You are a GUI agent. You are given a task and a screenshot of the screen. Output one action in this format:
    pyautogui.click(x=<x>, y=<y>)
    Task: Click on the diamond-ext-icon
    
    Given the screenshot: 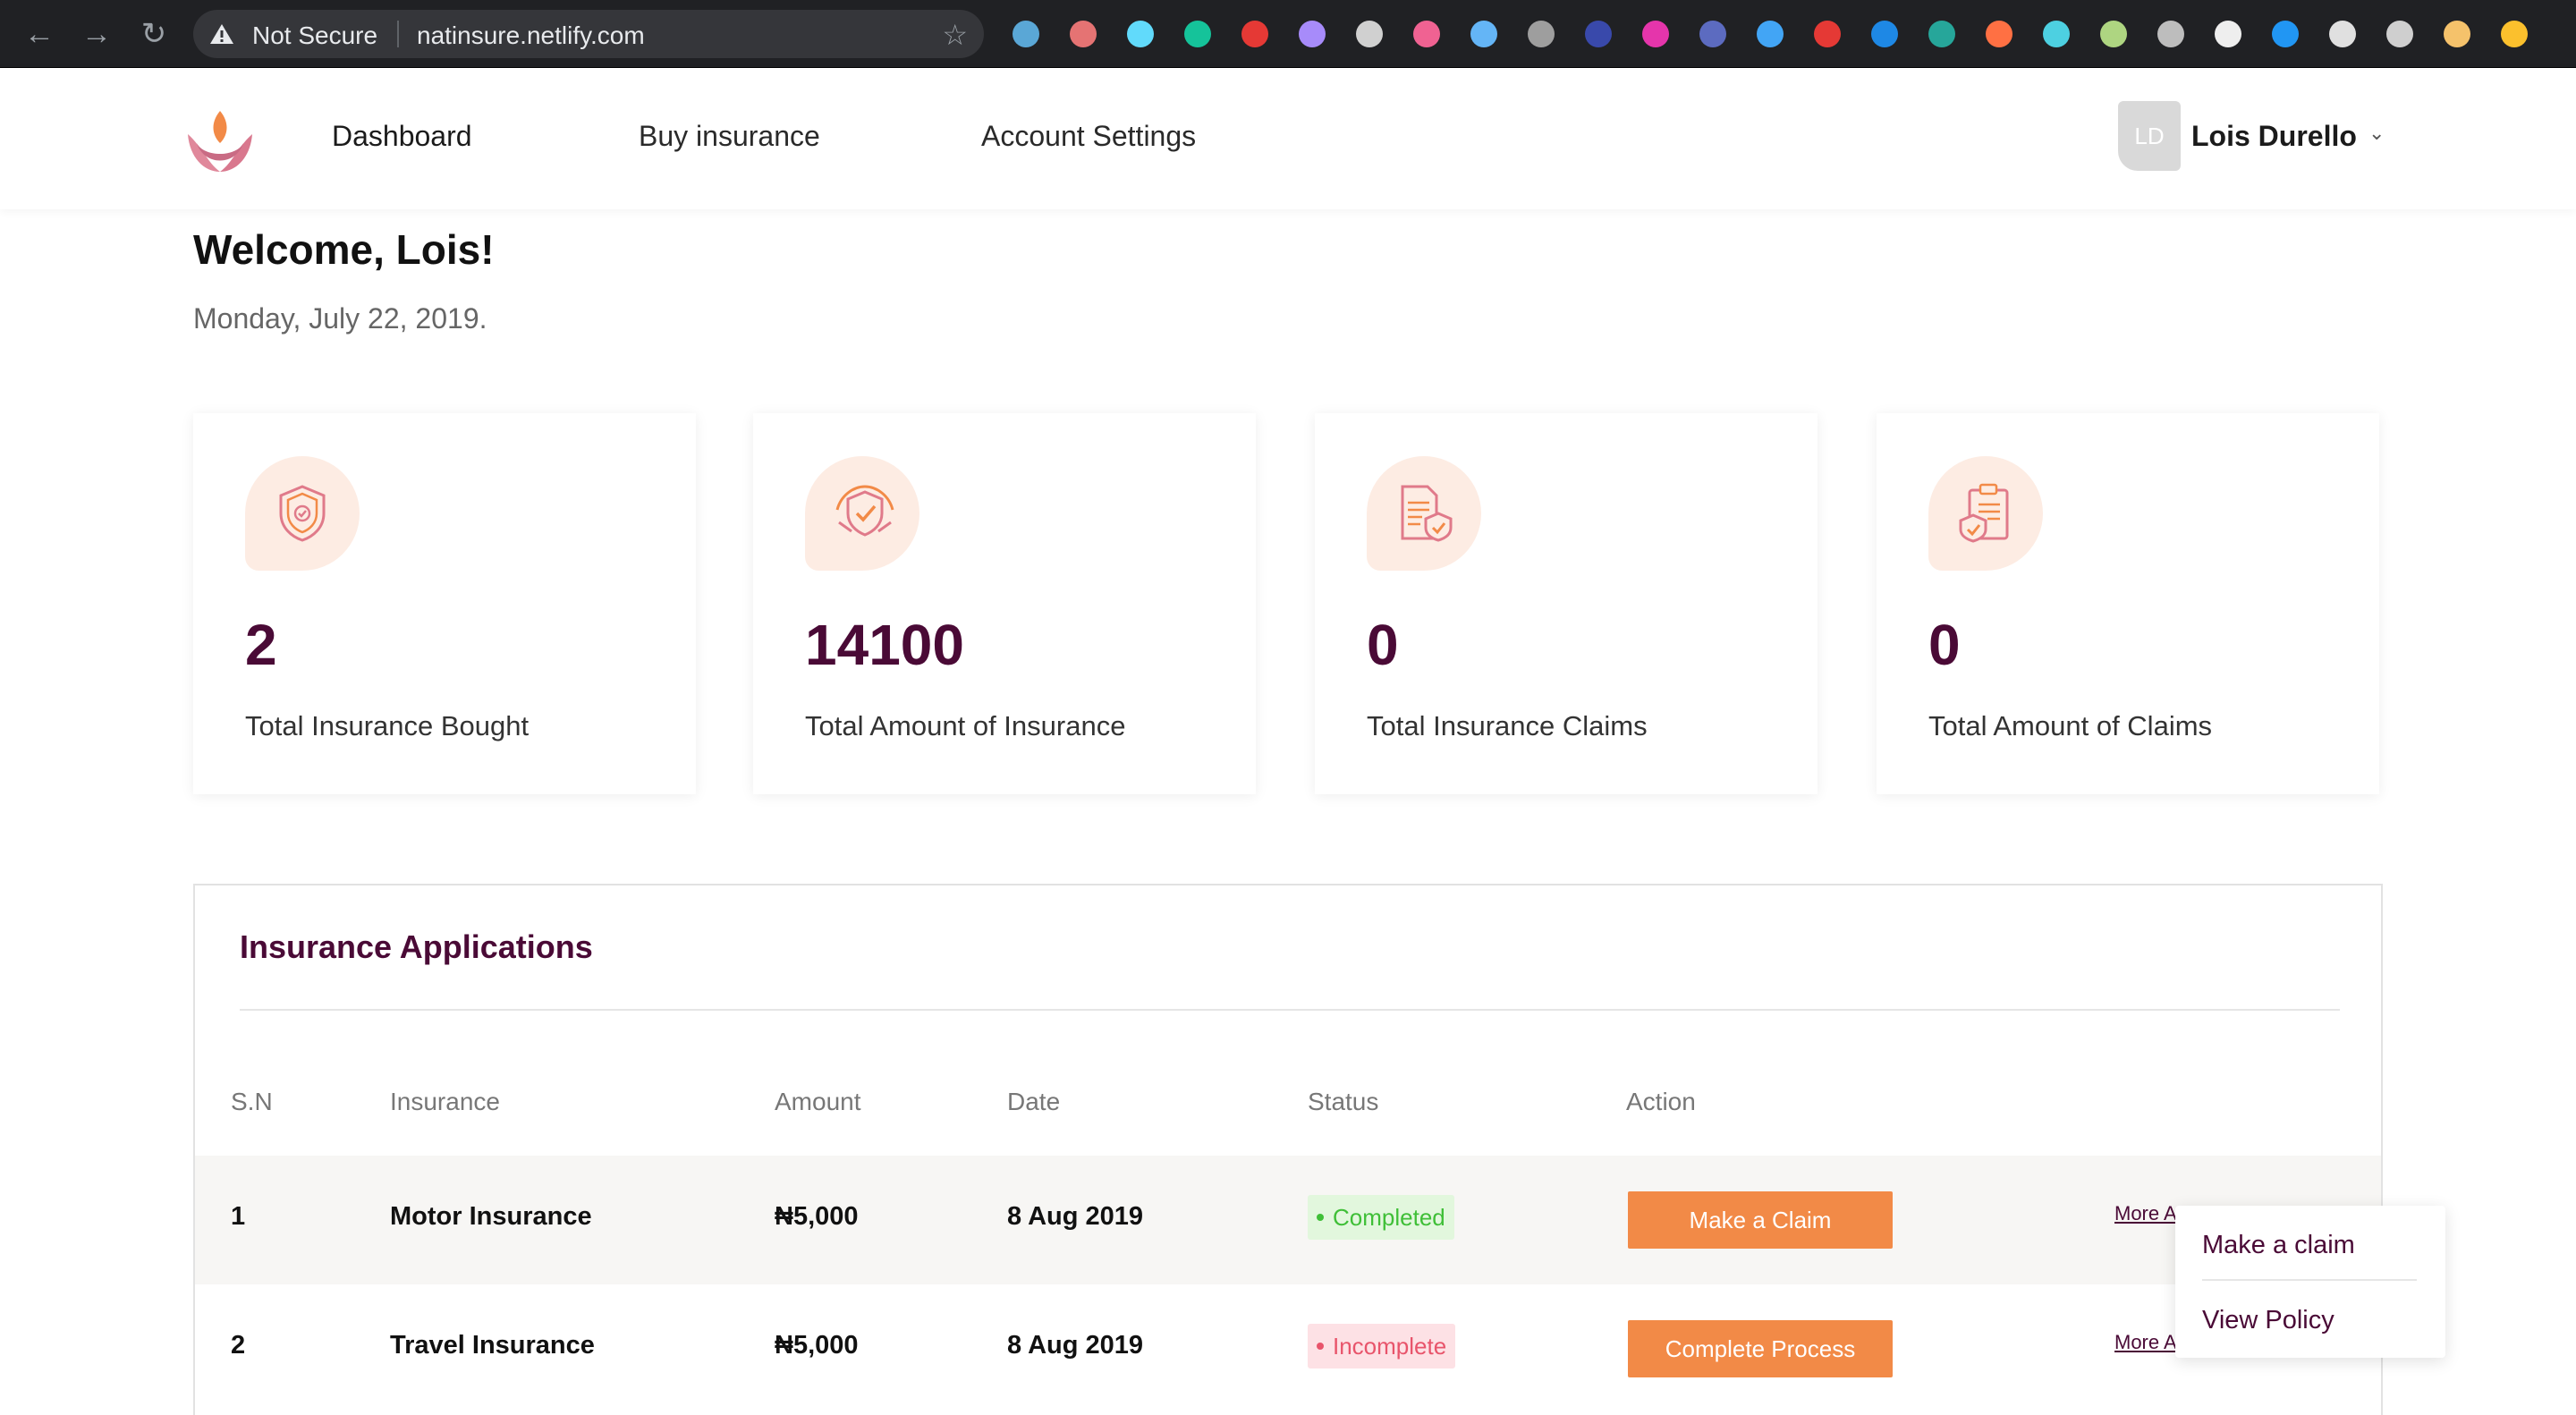 What is the action you would take?
    pyautogui.click(x=1026, y=34)
    